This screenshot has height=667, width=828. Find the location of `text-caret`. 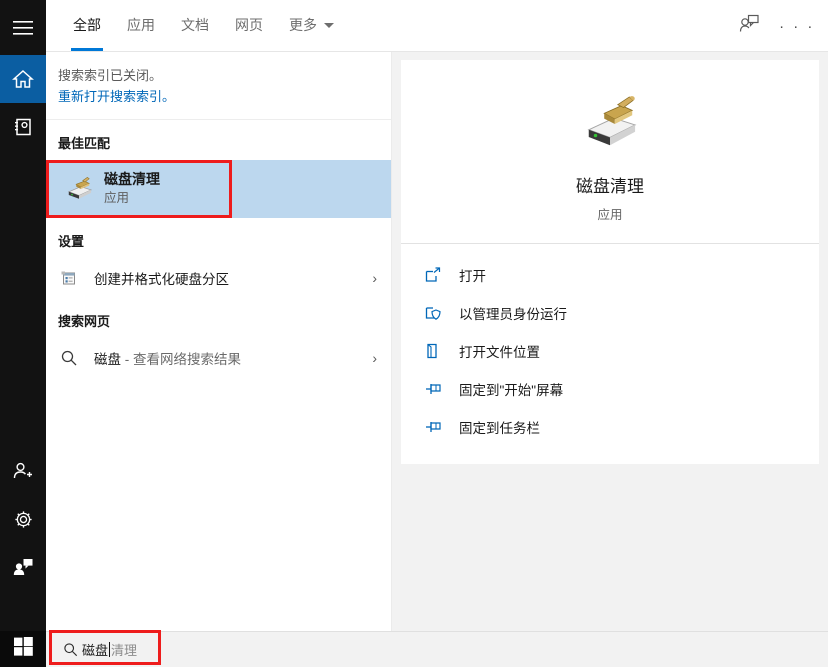

text-caret is located at coordinates (110, 649).